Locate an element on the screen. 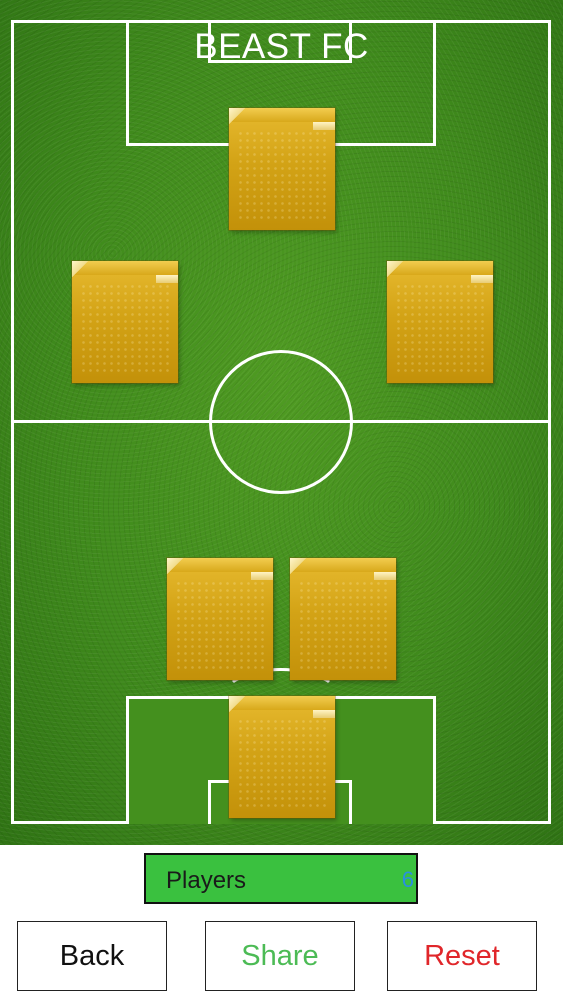 The image size is (563, 1000). players-label: Players is located at coordinates (206, 880).